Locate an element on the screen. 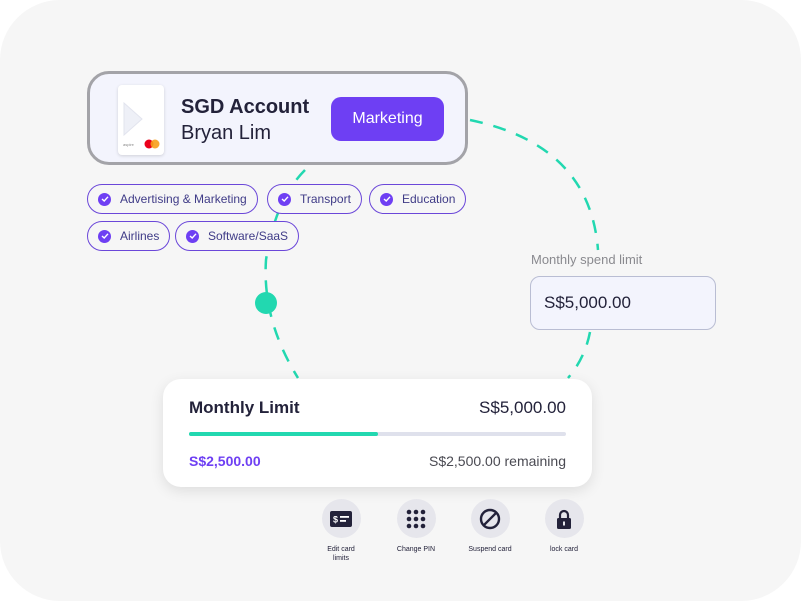  card-thumbnail: aspire is located at coordinates (141, 120).